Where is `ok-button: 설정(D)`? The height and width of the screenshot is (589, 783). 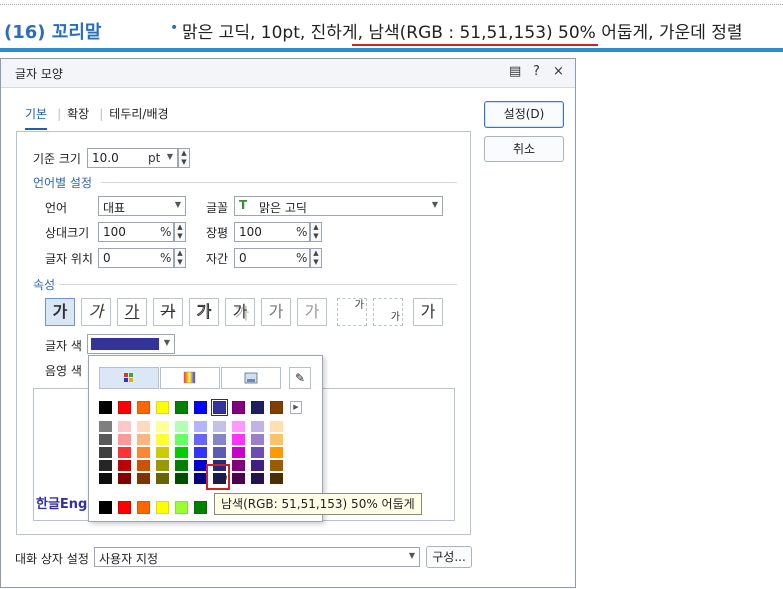
ok-button: 설정(D) is located at coordinates (524, 114).